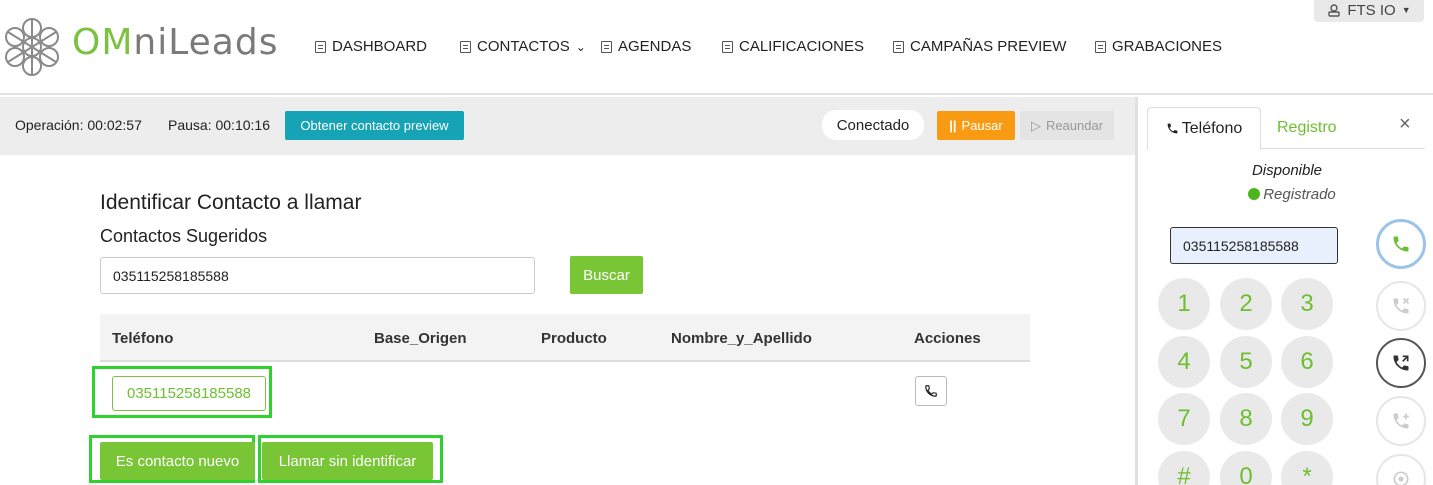  I want to click on nav-label: CONTACTOS, so click(523, 46).